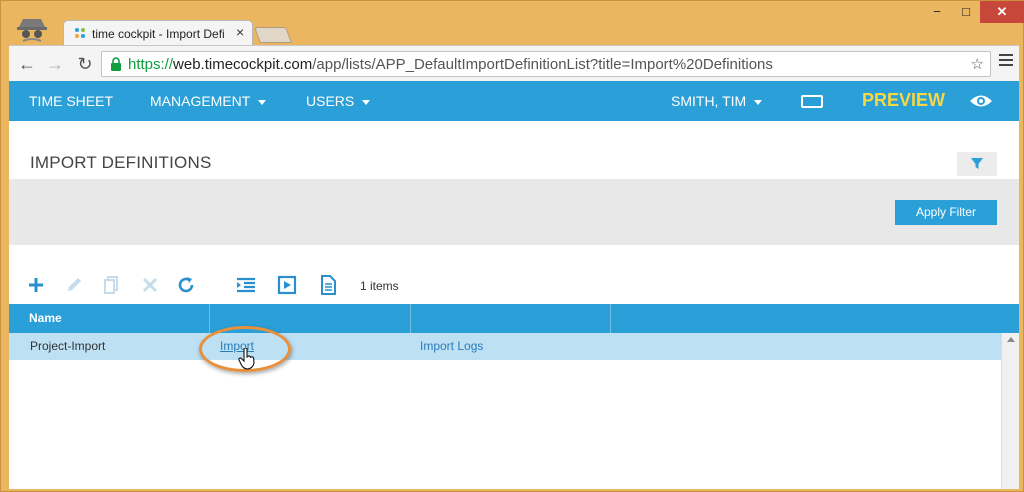  What do you see at coordinates (937, 12) in the screenshot?
I see `minimize-button: −` at bounding box center [937, 12].